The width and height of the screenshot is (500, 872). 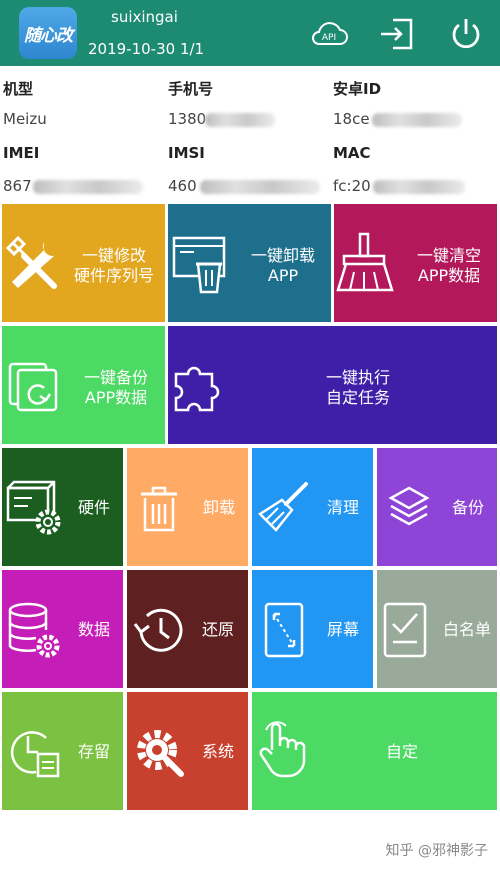 What do you see at coordinates (113, 275) in the screenshot?
I see `modify-line2: 硬件序列号` at bounding box center [113, 275].